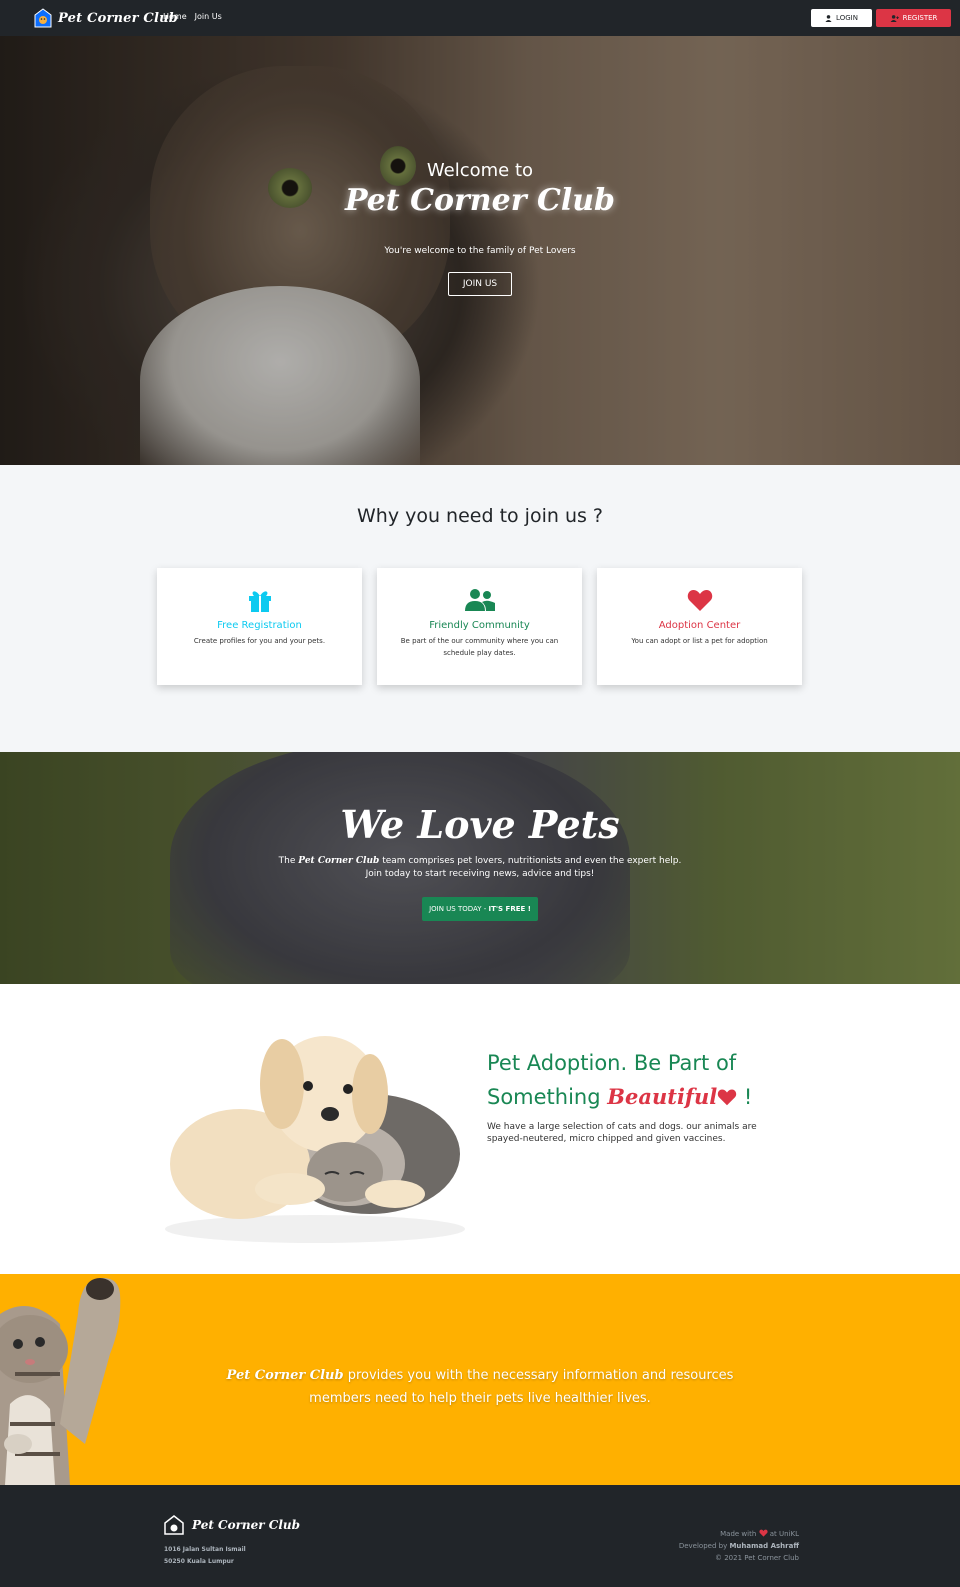 Image resolution: width=960 pixels, height=1587 pixels. Describe the element at coordinates (285, 1375) in the screenshot. I see `info-banner-brand: Pet Corner Club` at that location.